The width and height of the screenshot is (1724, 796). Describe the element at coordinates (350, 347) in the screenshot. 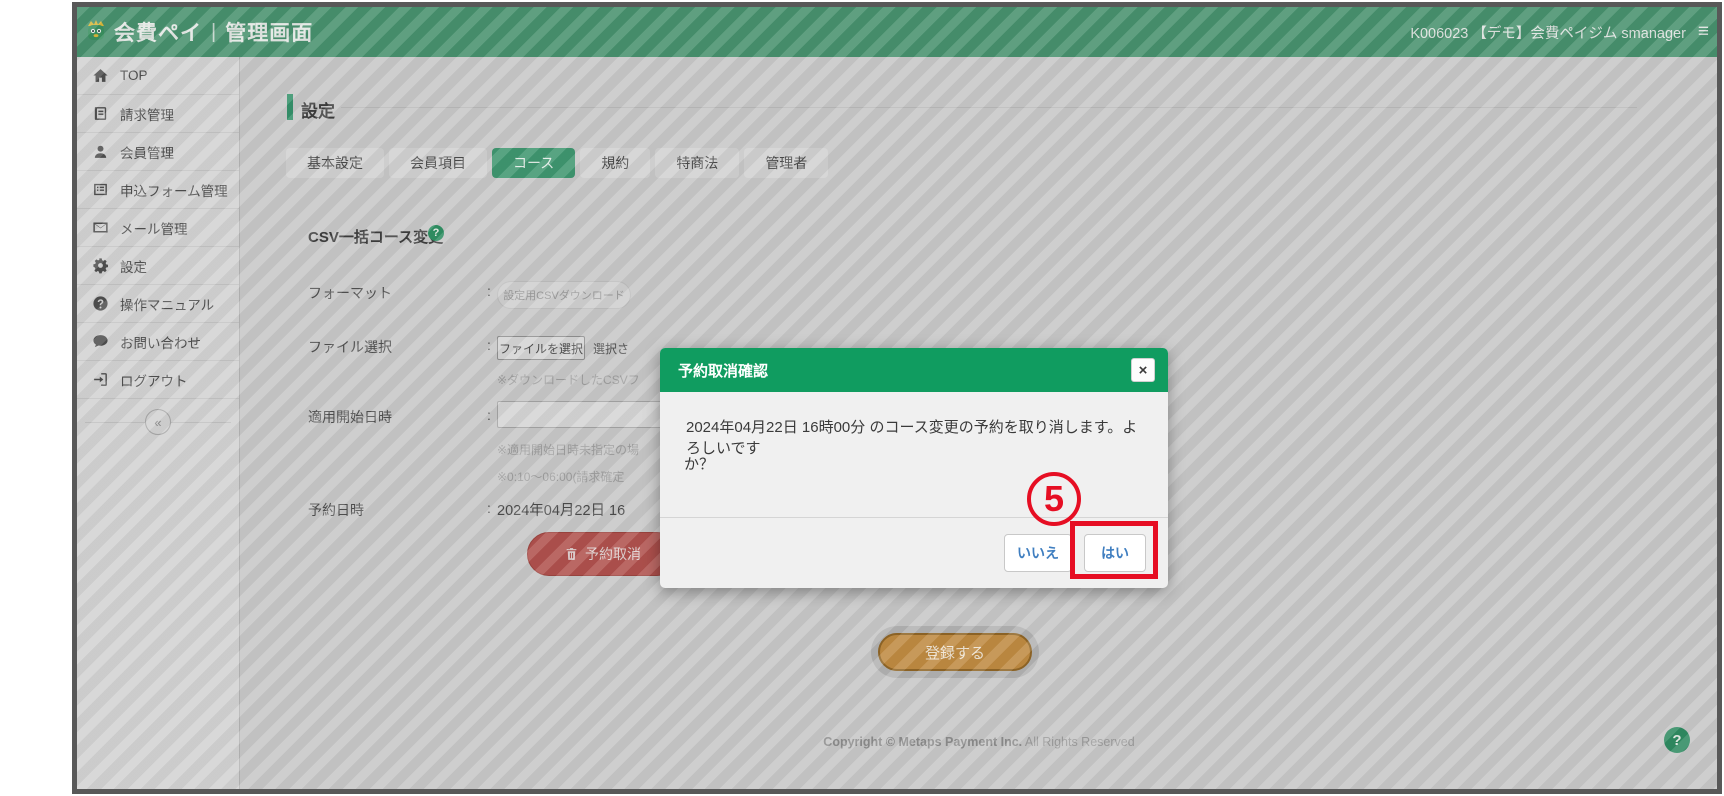

I see `file-select-label: ファイル選択` at that location.